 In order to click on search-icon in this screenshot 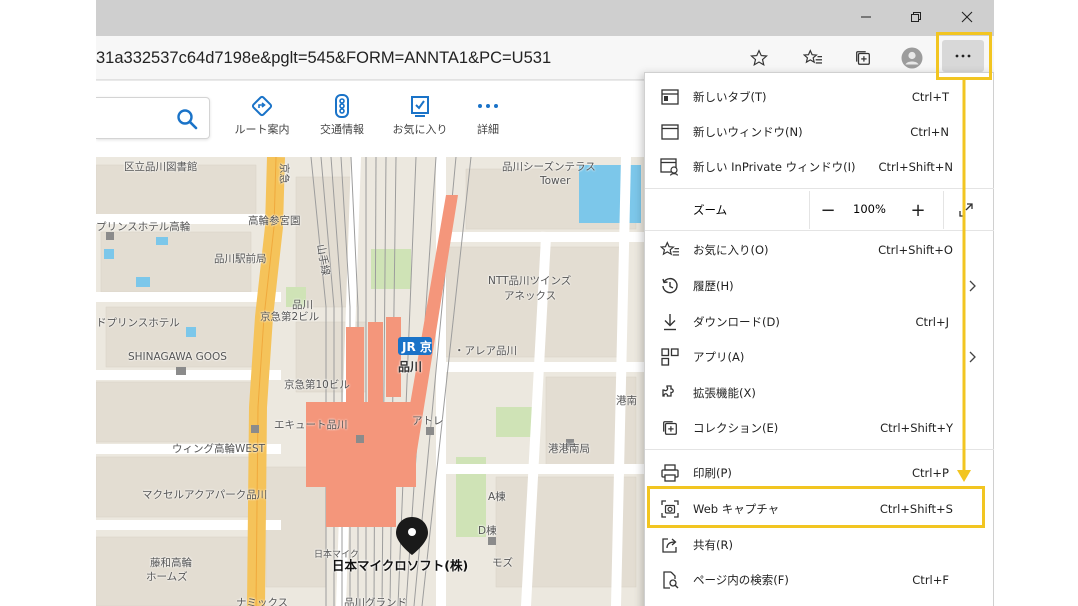, I will do `click(187, 119)`.